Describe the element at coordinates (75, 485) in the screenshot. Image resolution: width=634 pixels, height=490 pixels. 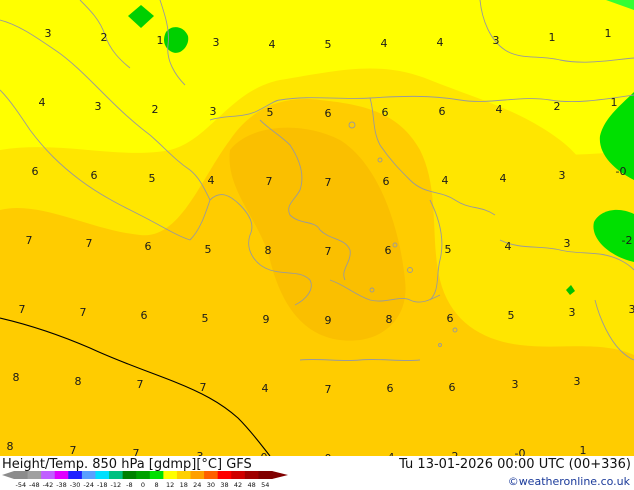
I see `color-scale-tick: -30` at that location.